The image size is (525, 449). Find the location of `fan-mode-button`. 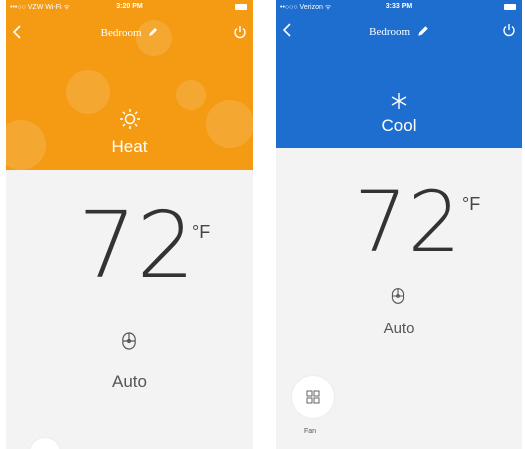

fan-mode-button is located at coordinates (313, 397).